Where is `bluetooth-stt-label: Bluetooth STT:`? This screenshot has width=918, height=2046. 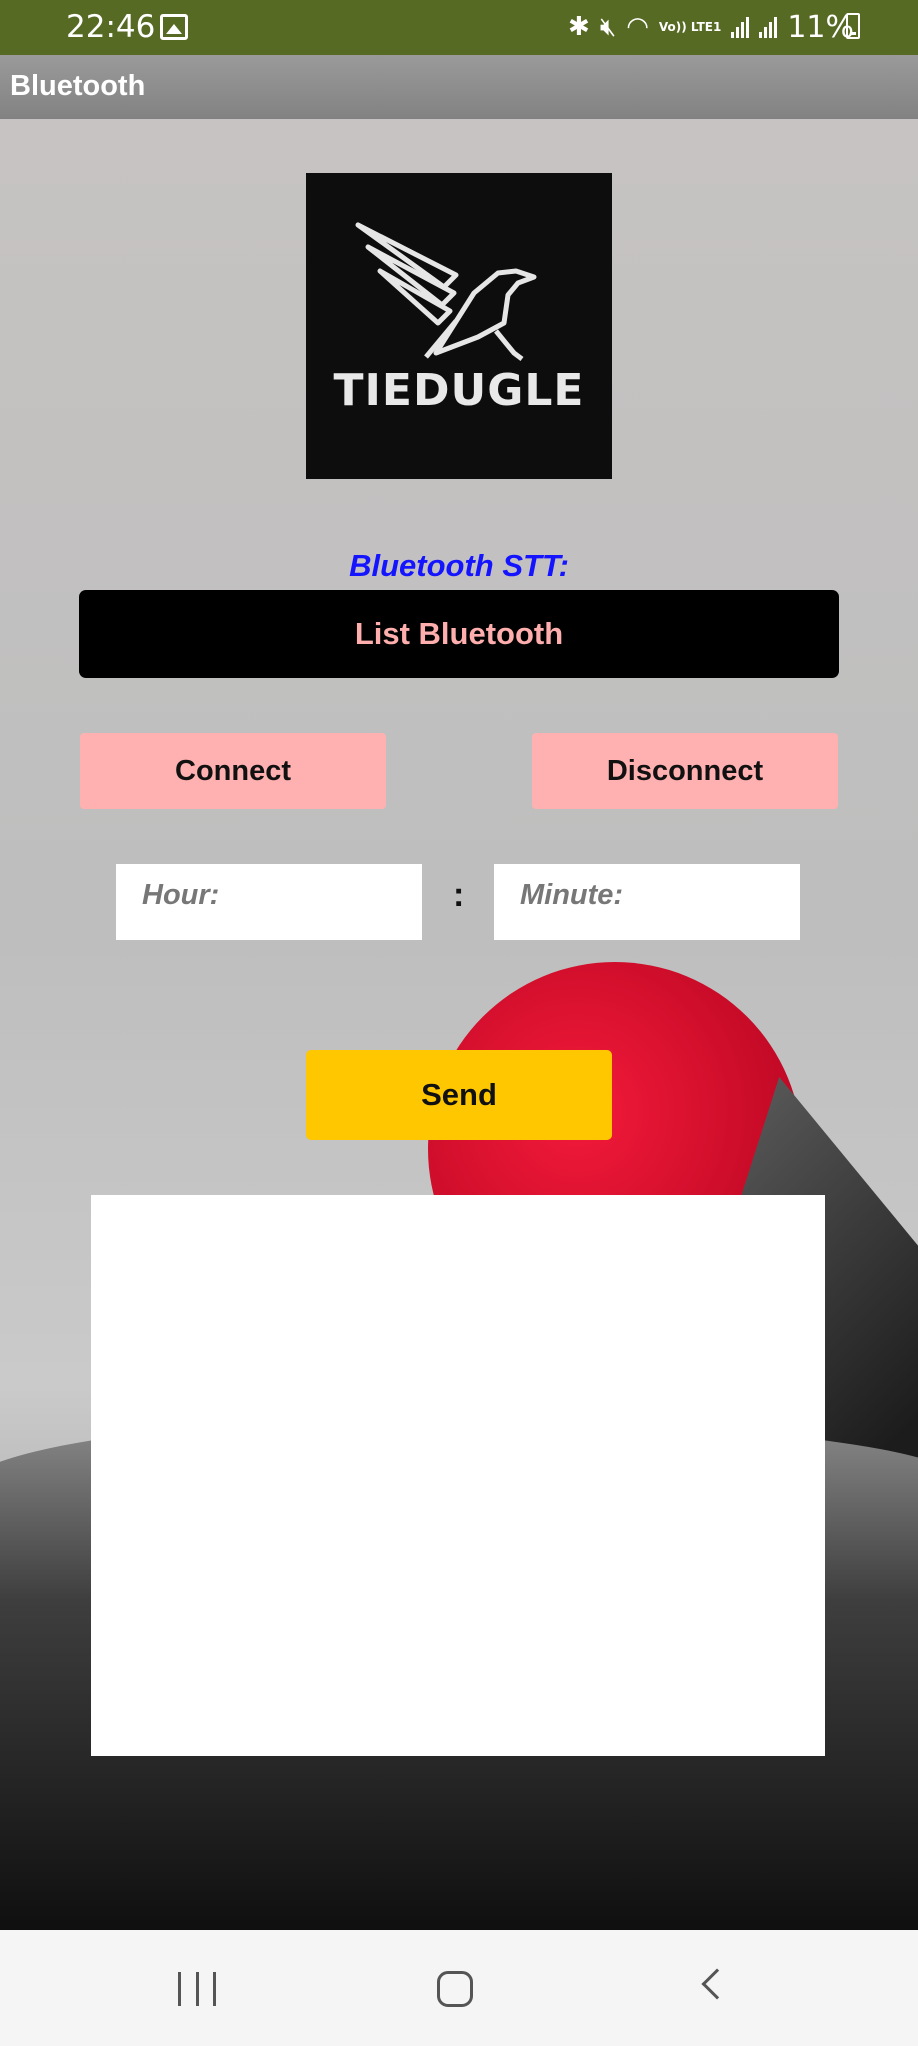
bluetooth-stt-label: Bluetooth STT: is located at coordinates (459, 565).